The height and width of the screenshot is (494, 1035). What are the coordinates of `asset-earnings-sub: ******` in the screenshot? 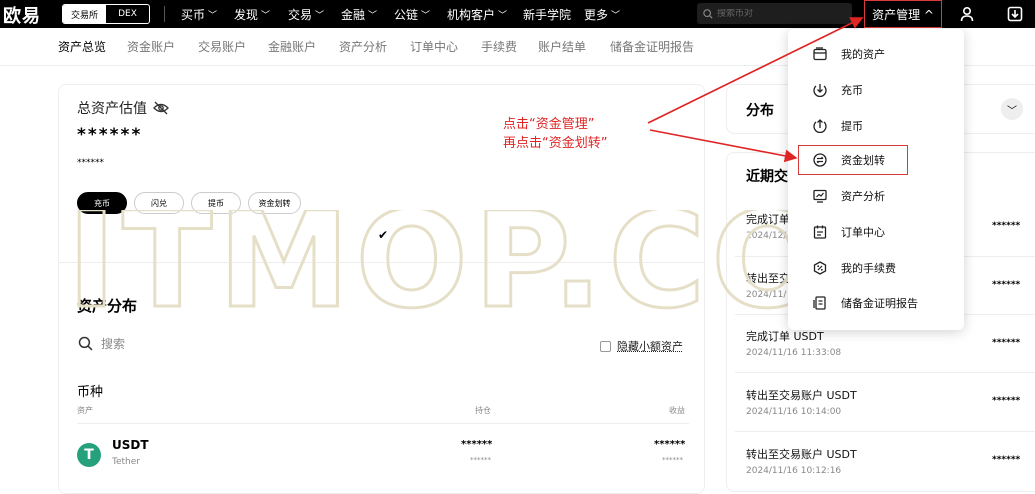 It's located at (672, 460).